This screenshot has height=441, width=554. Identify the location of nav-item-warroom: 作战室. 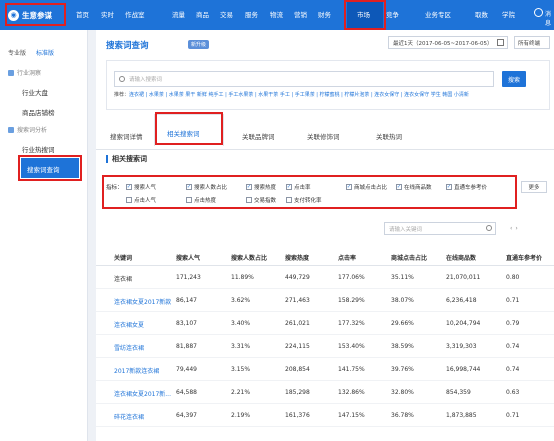
(135, 14).